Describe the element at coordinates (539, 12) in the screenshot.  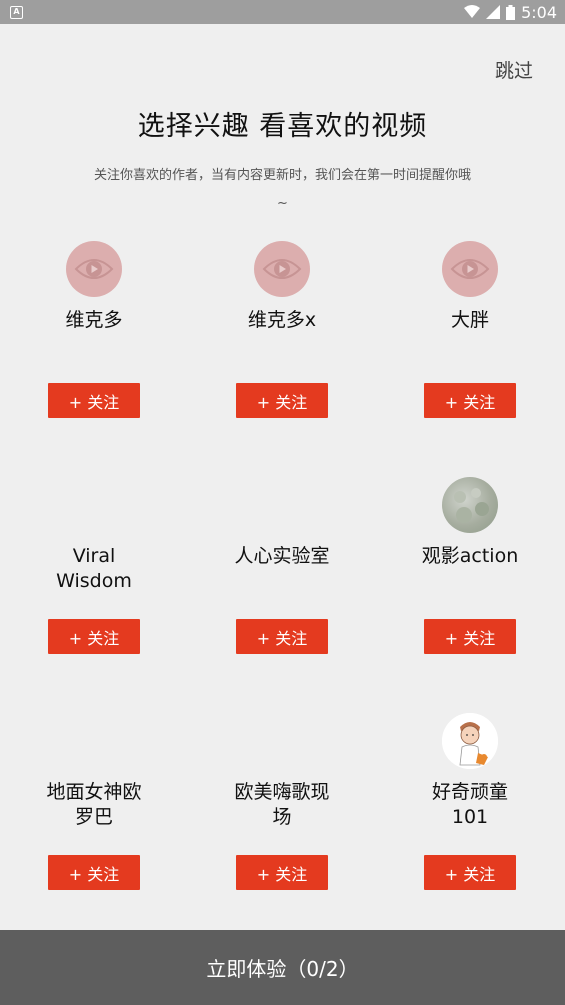
I see `status-time: 5:04` at that location.